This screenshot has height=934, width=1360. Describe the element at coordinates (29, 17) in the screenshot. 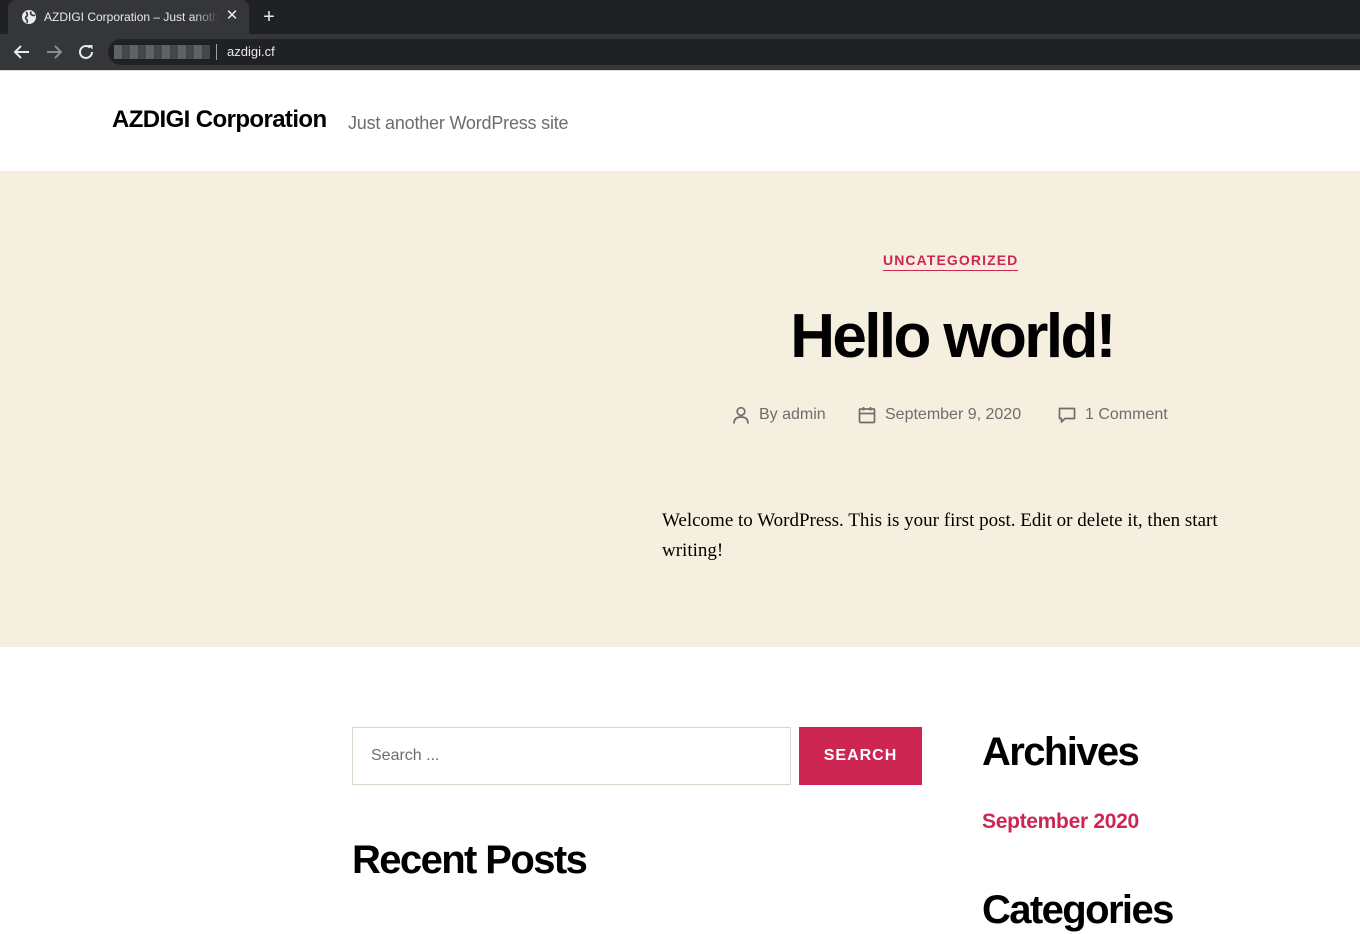

I see `globe-icon` at that location.